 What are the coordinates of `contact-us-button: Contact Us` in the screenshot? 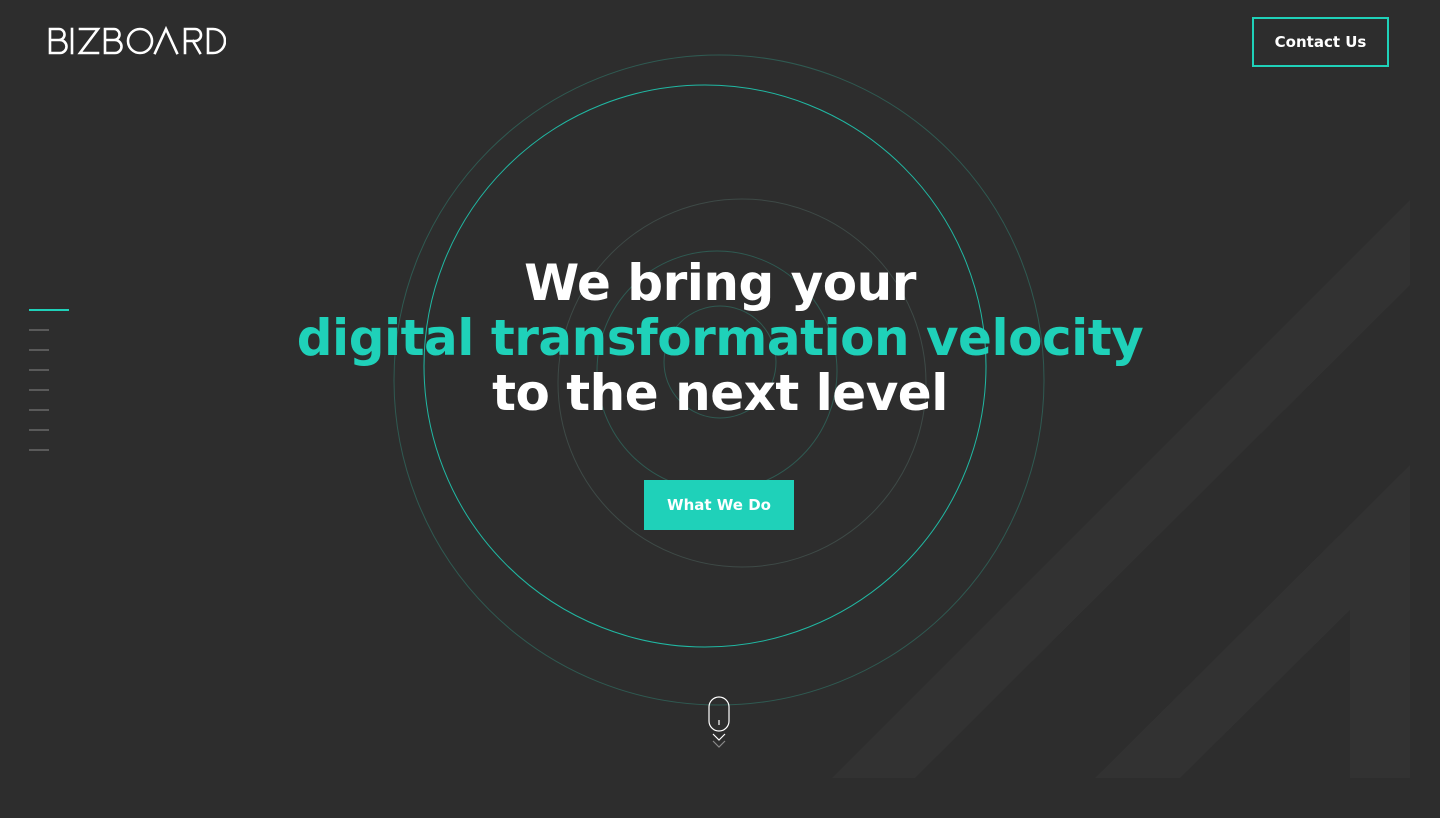 It's located at (1320, 42).